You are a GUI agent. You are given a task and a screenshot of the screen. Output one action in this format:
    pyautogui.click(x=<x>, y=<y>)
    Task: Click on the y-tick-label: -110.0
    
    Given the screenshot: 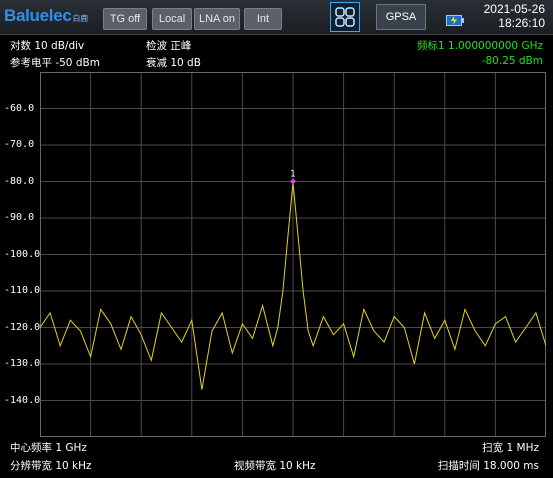 What is the action you would take?
    pyautogui.click(x=22, y=290)
    